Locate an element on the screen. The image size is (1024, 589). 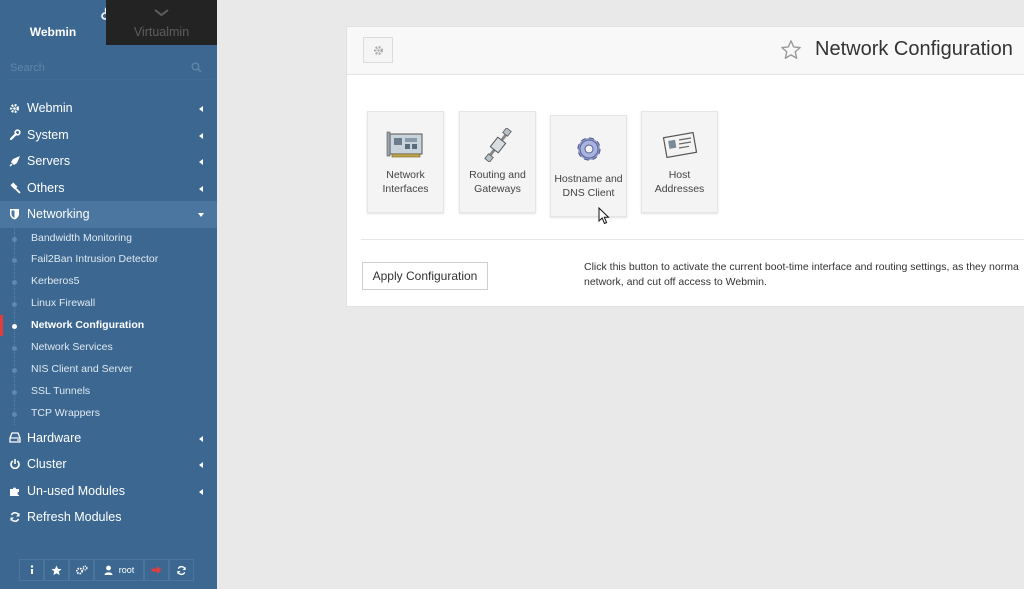
sign-out-icon is located at coordinates (156, 570).